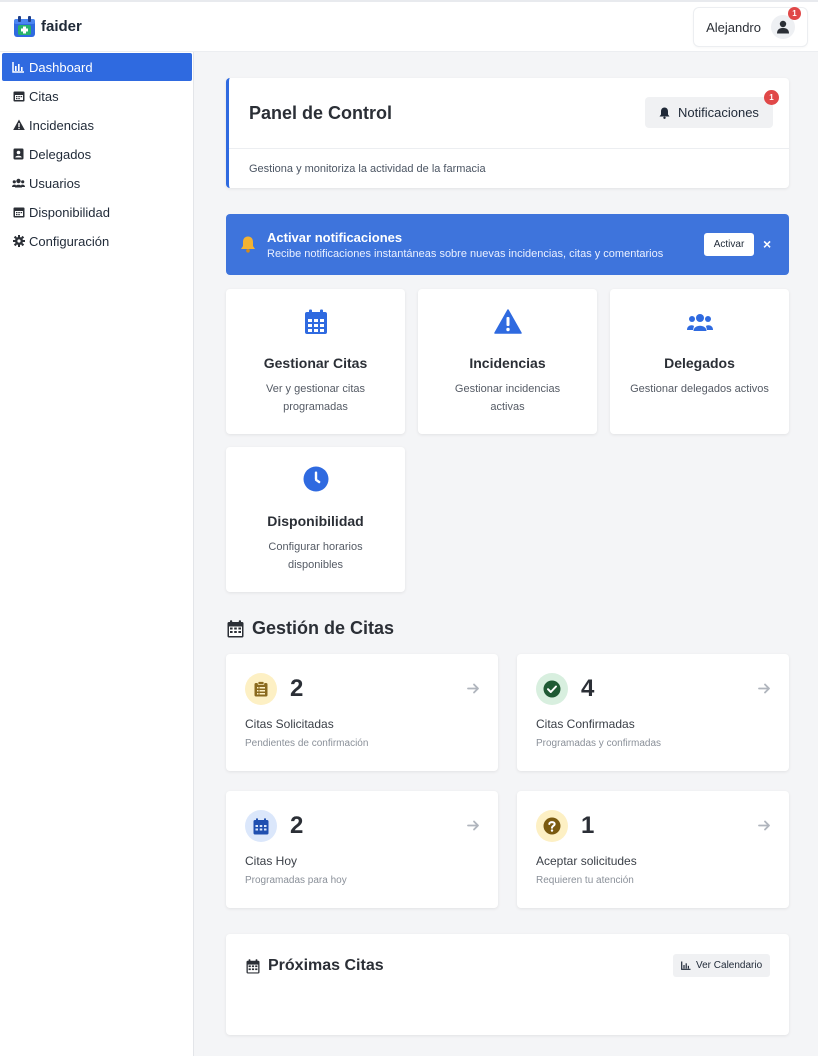 The width and height of the screenshot is (818, 1056). I want to click on user-notification-badge: 1, so click(794, 13).